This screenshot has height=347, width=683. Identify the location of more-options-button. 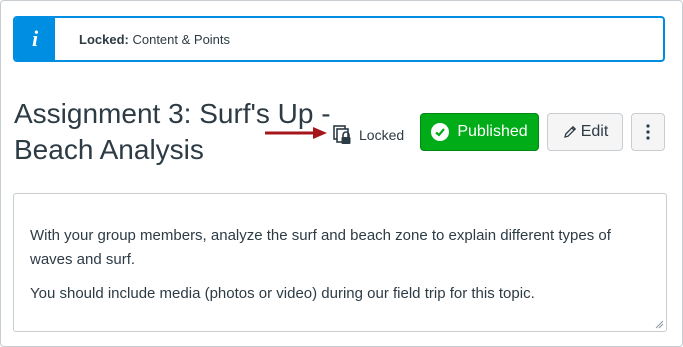
(648, 132).